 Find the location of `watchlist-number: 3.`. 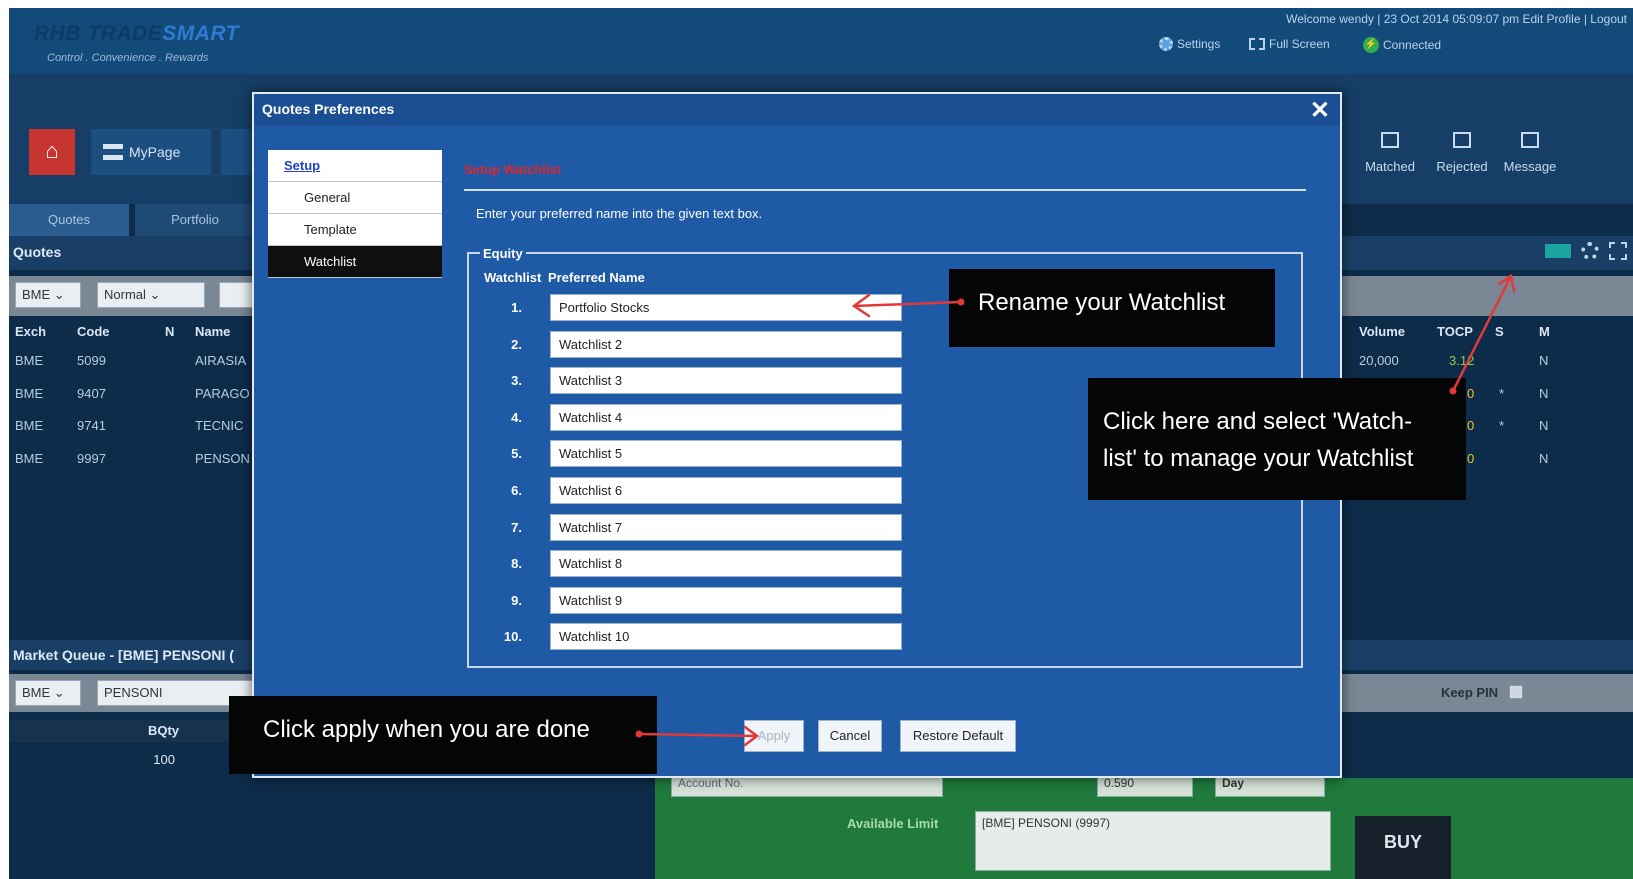

watchlist-number: 3. is located at coordinates (516, 381).